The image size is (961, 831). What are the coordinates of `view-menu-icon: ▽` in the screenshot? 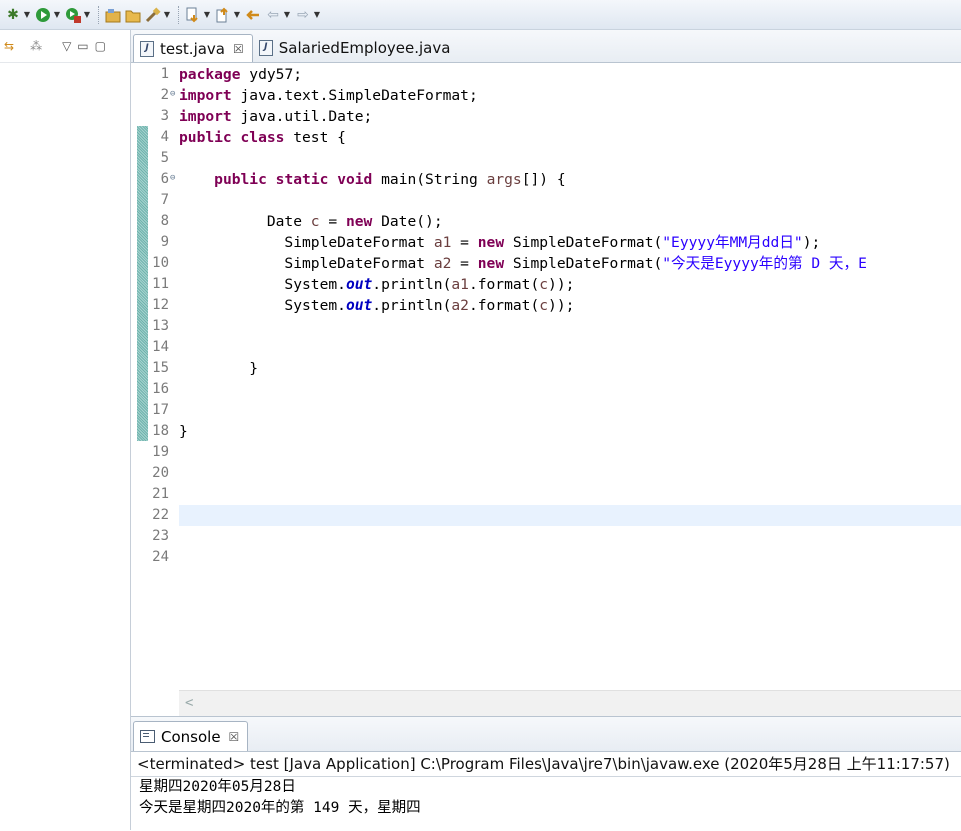 It's located at (66, 46).